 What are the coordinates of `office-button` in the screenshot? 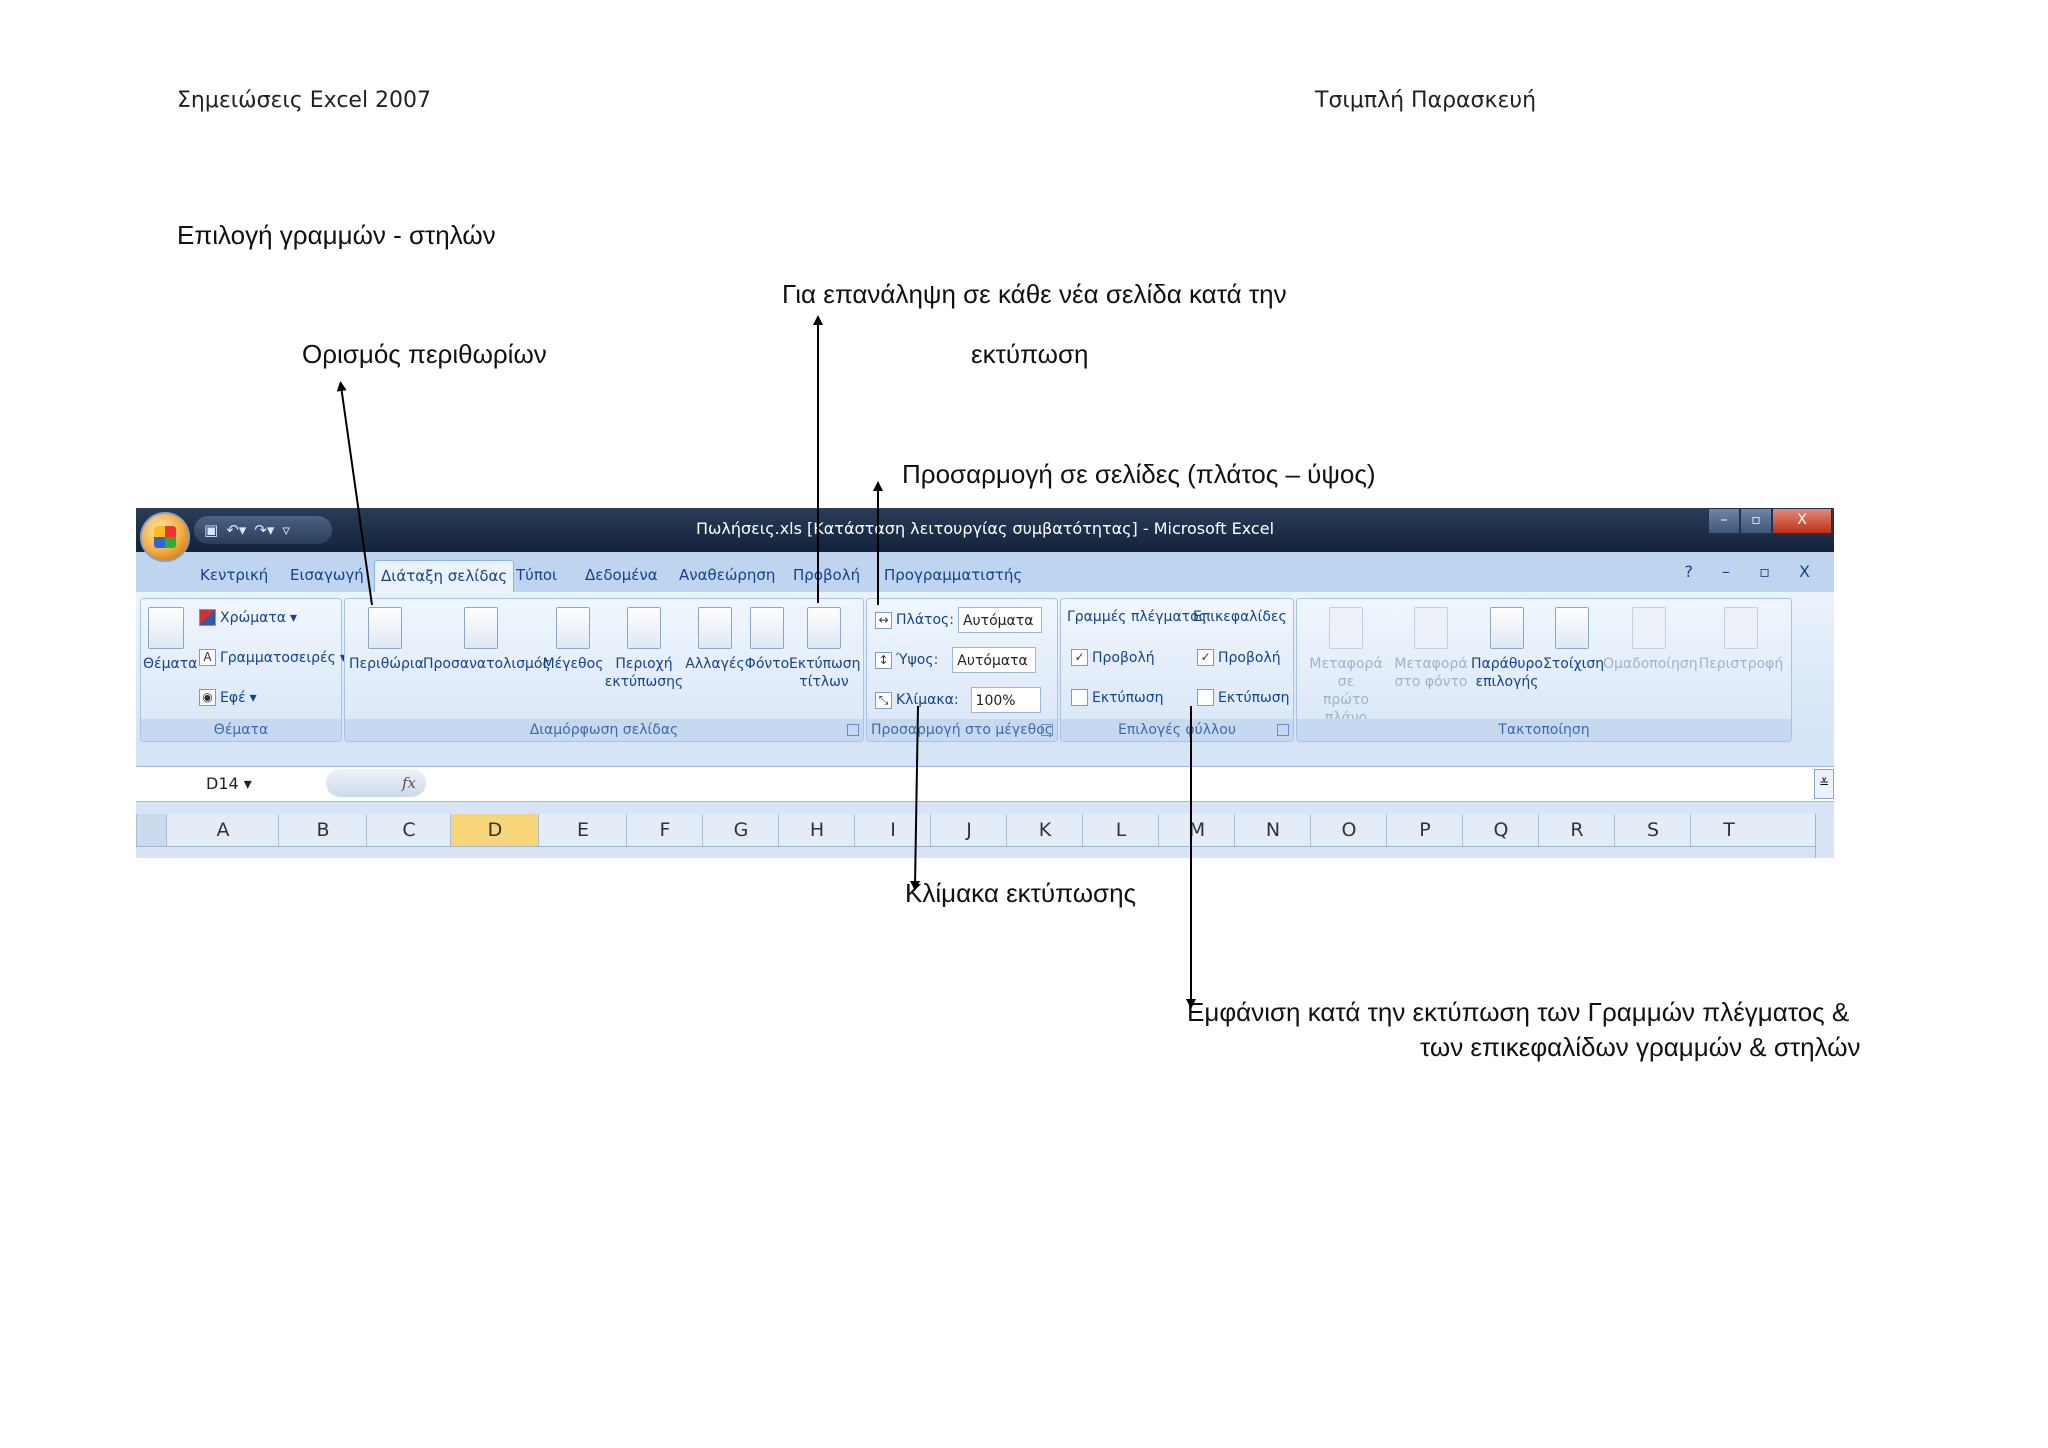 It's located at (165, 537).